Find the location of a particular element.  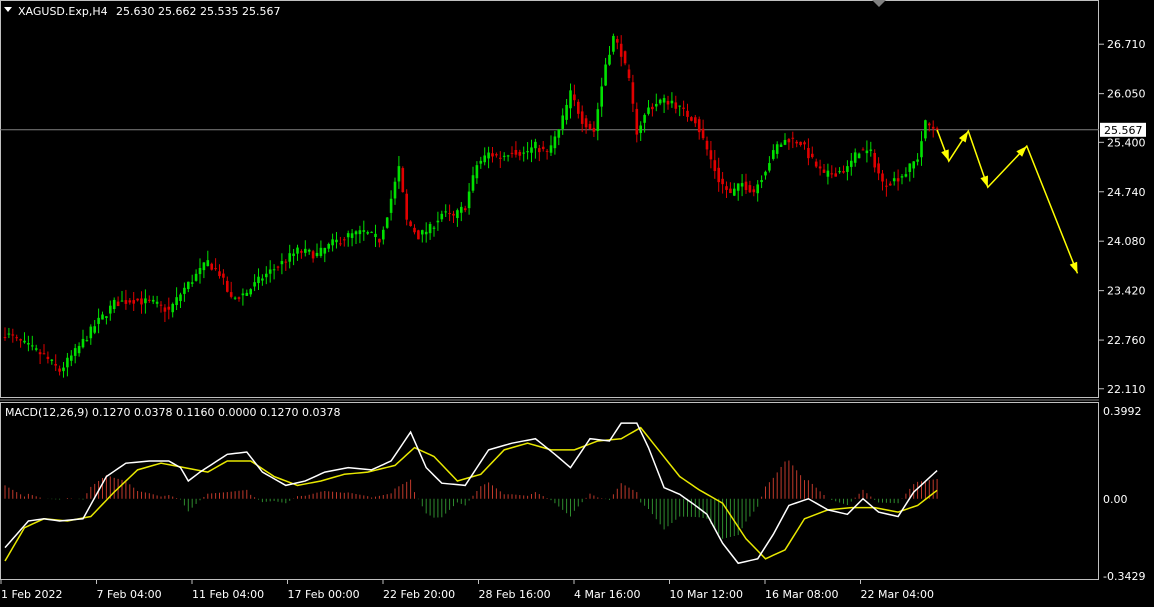

time-tick-label: 28 Feb 16:00 is located at coordinates (515, 594).